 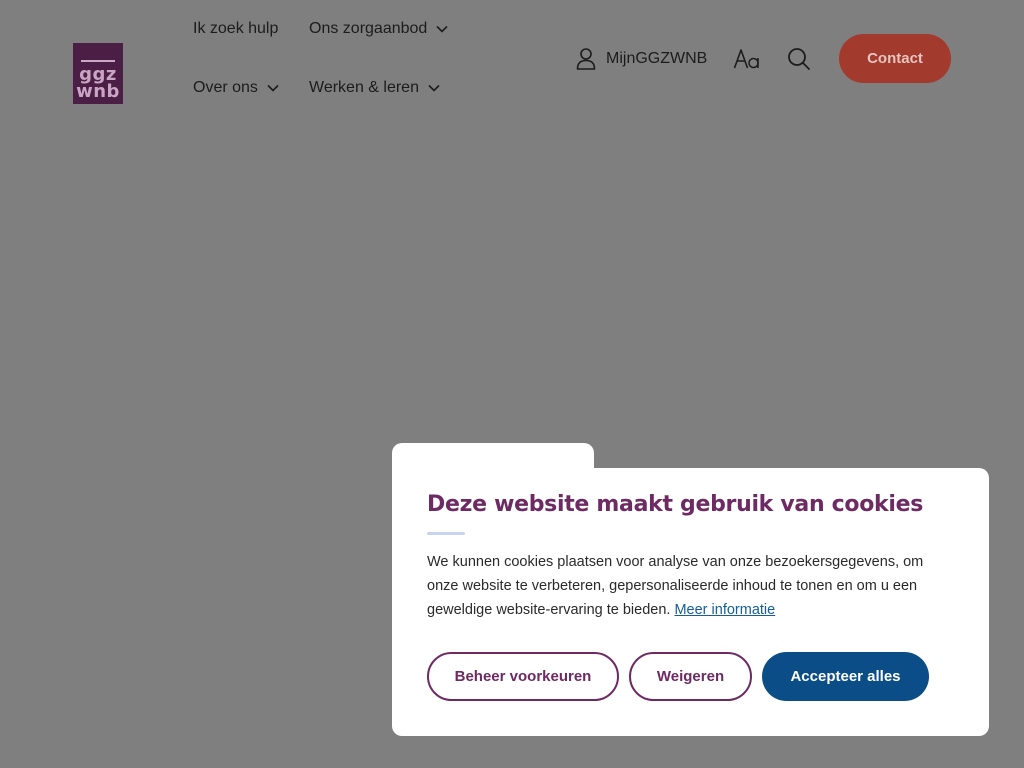 I want to click on nav-item-ons-zorgaanbod: Ons zorgaanbod, so click(x=378, y=29).